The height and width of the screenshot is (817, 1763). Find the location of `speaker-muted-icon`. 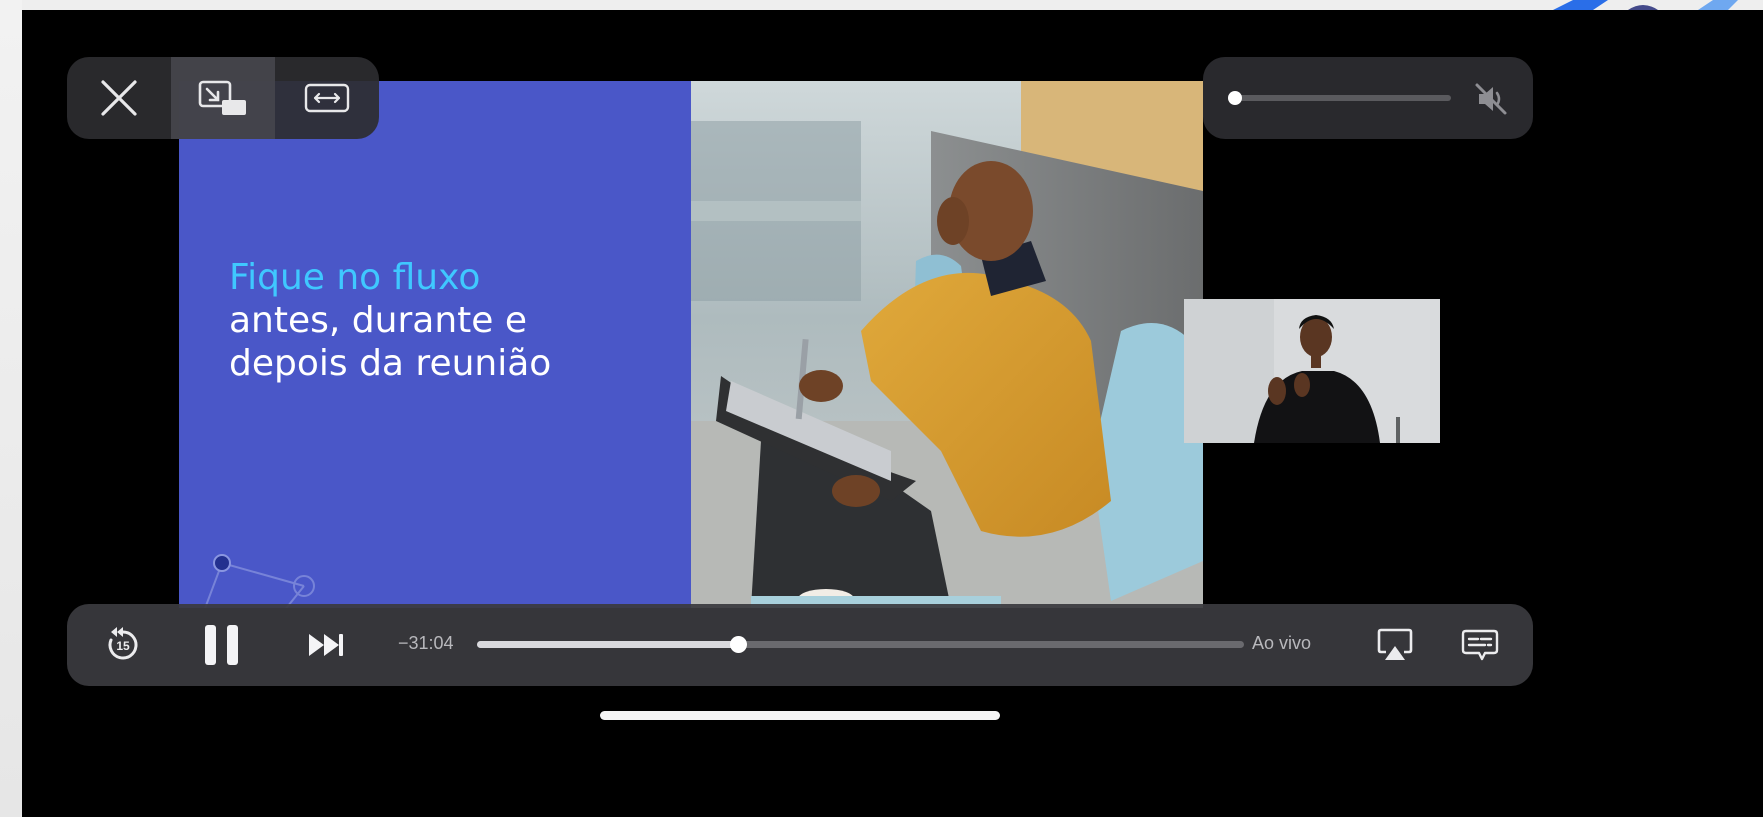

speaker-muted-icon is located at coordinates (1491, 99).